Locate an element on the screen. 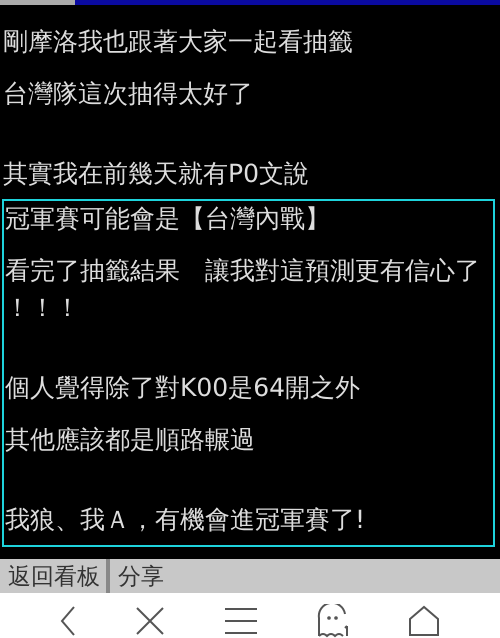  home-icon is located at coordinates (424, 621).